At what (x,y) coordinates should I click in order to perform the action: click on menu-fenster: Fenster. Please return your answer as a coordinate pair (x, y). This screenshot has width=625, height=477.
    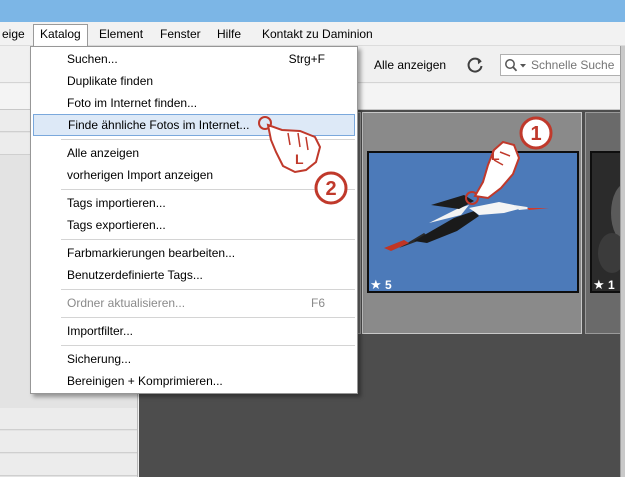
    Looking at the image, I should click on (180, 35).